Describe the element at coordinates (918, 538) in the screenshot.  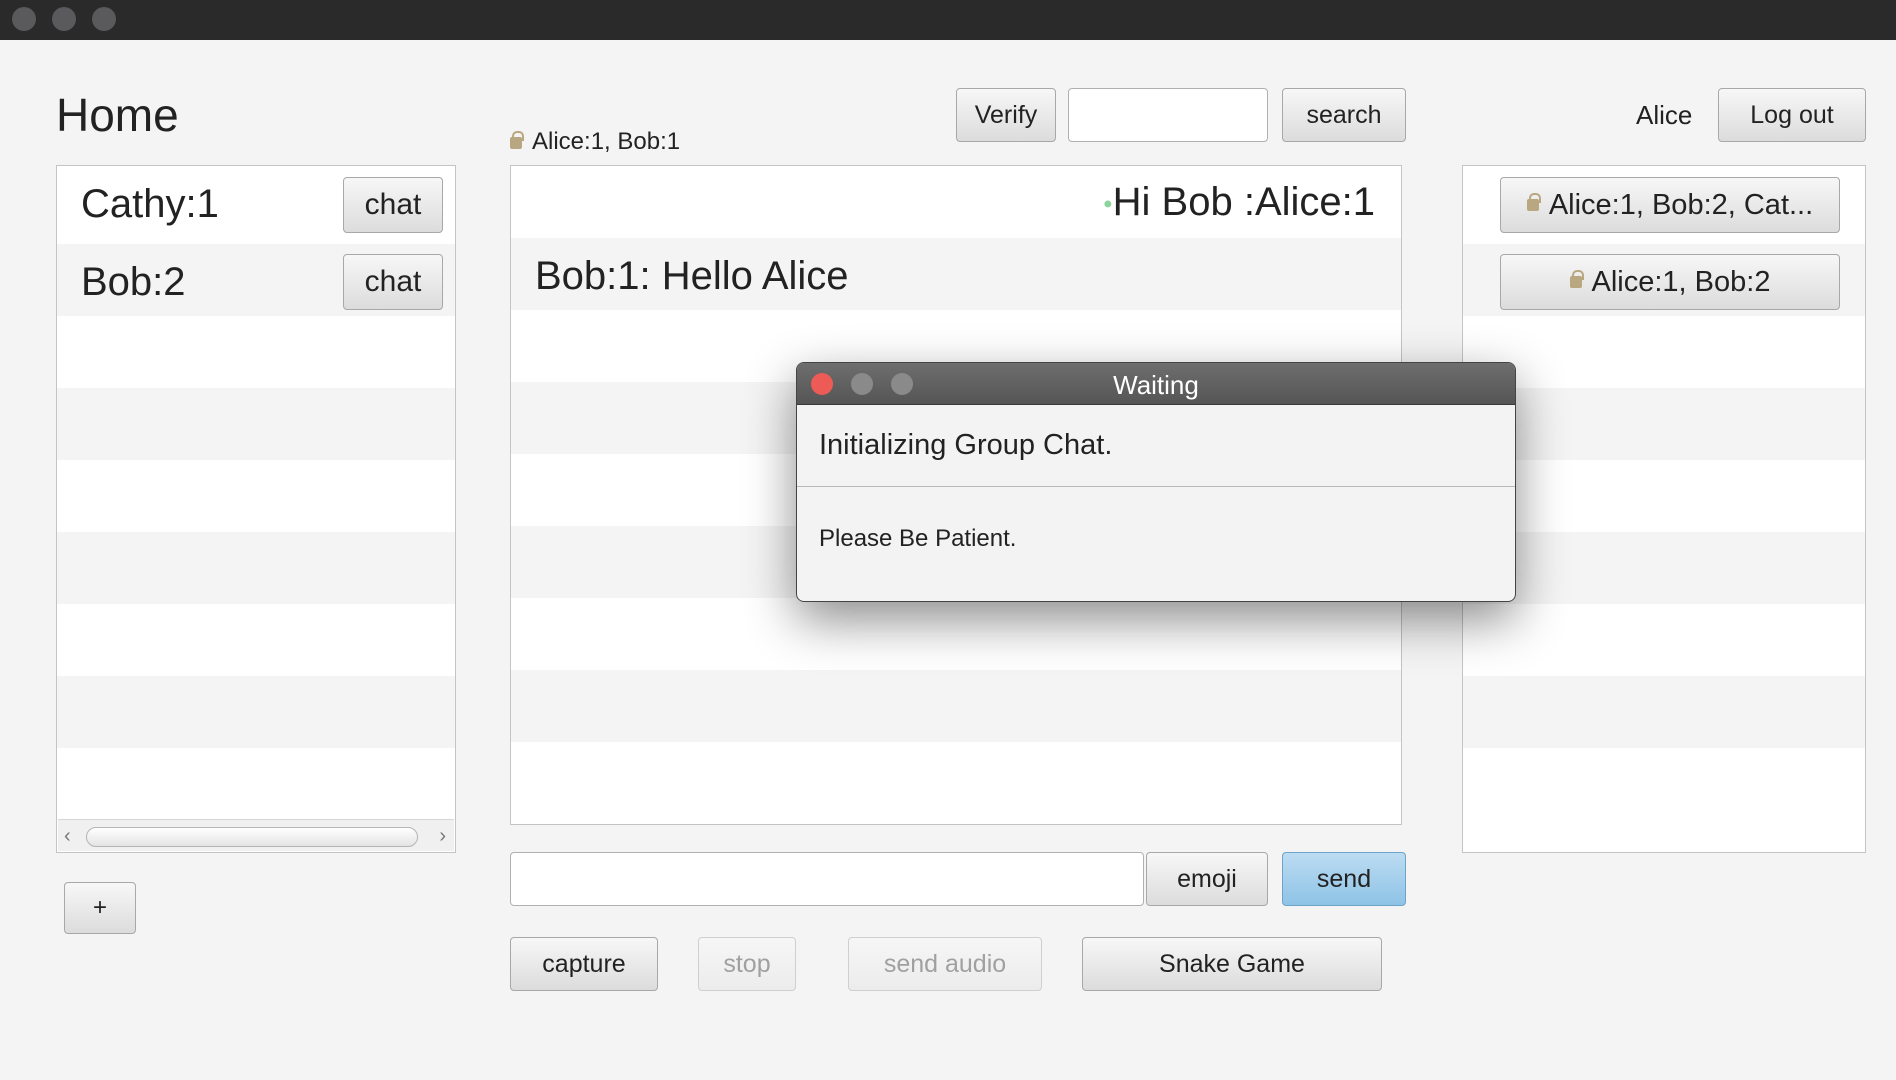
I see `dialog-message: Please Be Patient.` at that location.